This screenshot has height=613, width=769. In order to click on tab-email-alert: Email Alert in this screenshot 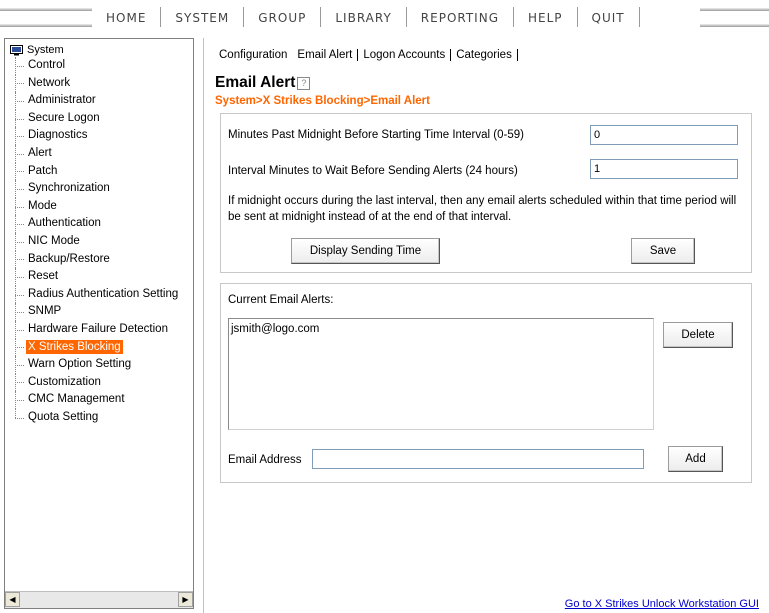, I will do `click(324, 55)`.